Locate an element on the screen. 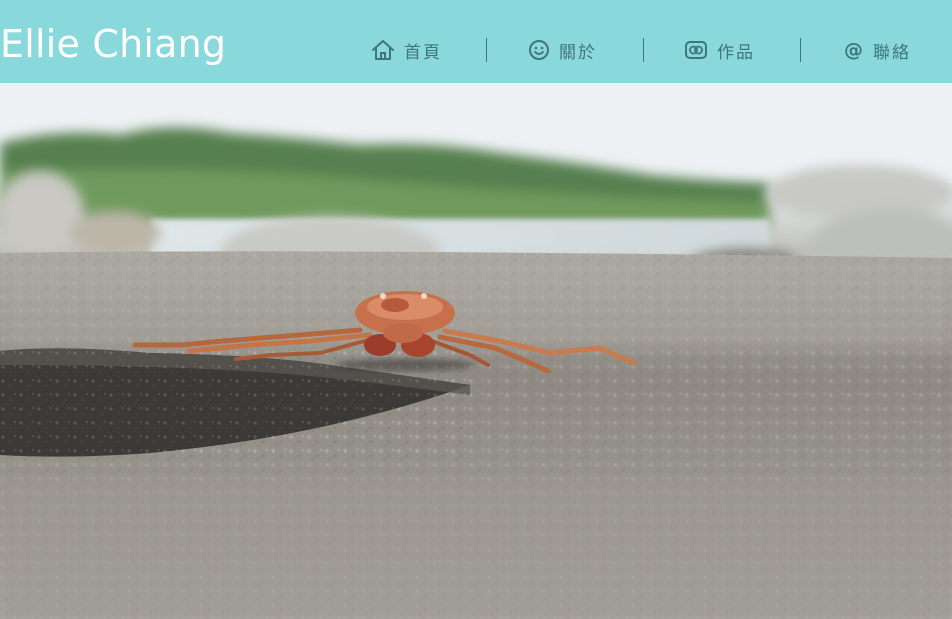  site-brand: Ellie Chiang is located at coordinates (113, 44).